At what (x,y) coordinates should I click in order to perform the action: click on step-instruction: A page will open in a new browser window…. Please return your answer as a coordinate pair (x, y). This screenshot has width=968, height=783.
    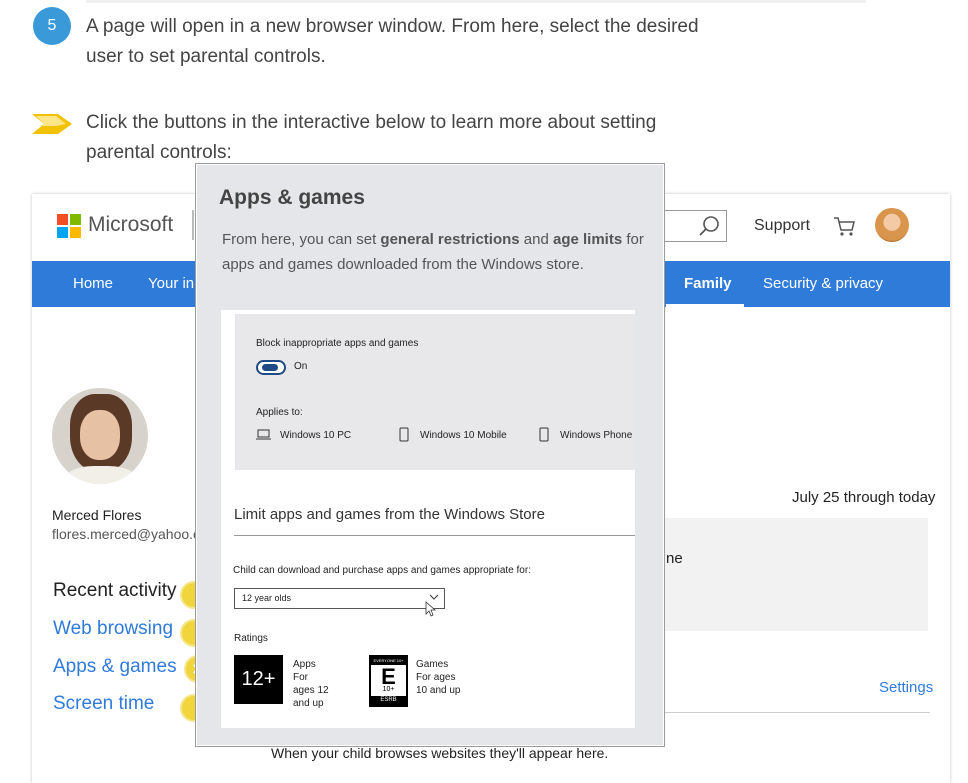
    Looking at the image, I should click on (416, 42).